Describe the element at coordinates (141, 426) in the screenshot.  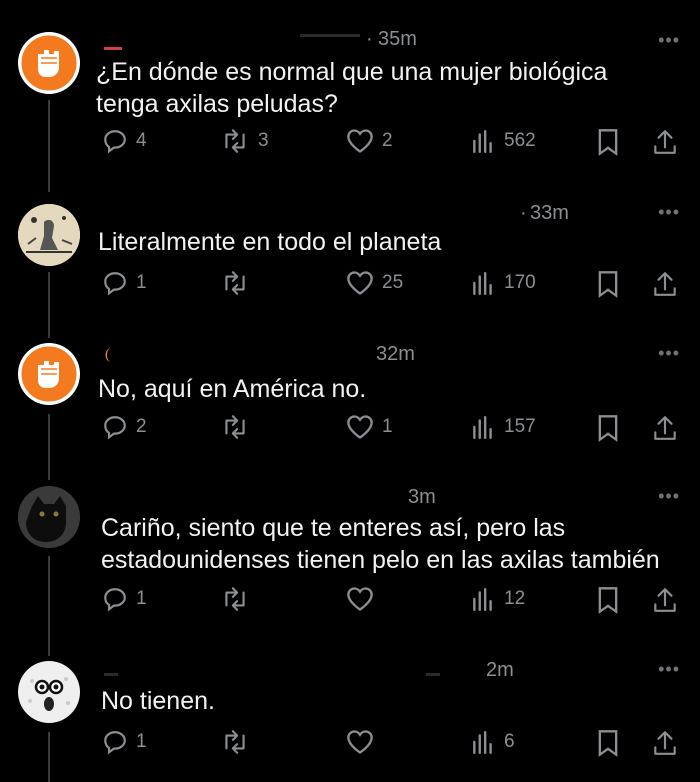
I see `reply-count: 2` at that location.